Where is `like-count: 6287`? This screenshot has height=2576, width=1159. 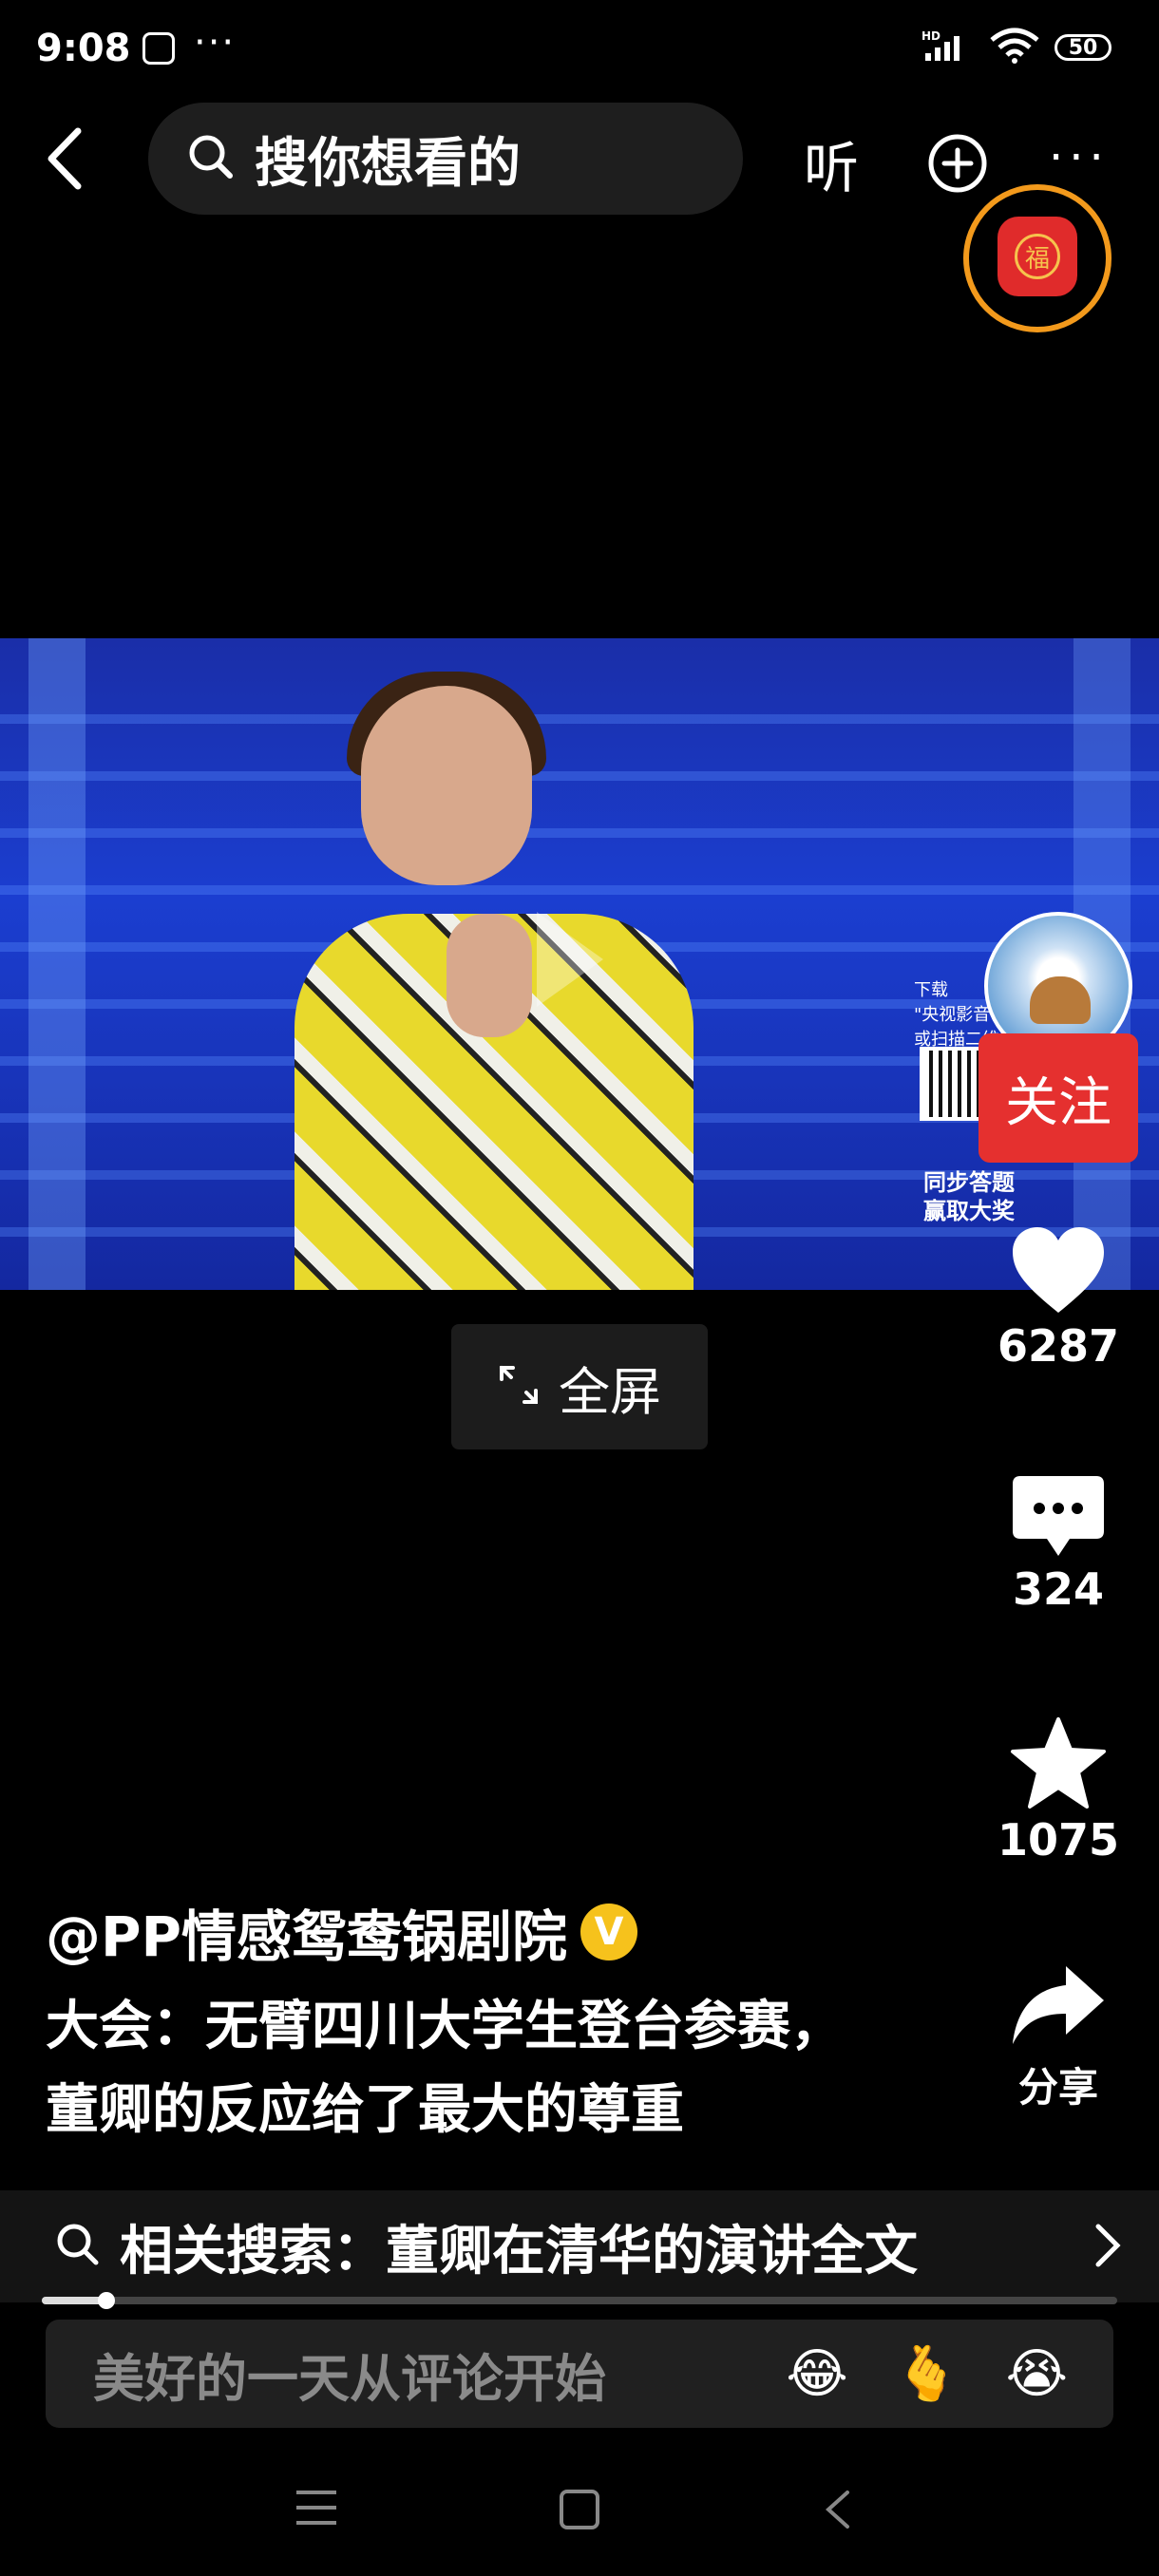 like-count: 6287 is located at coordinates (1058, 1346).